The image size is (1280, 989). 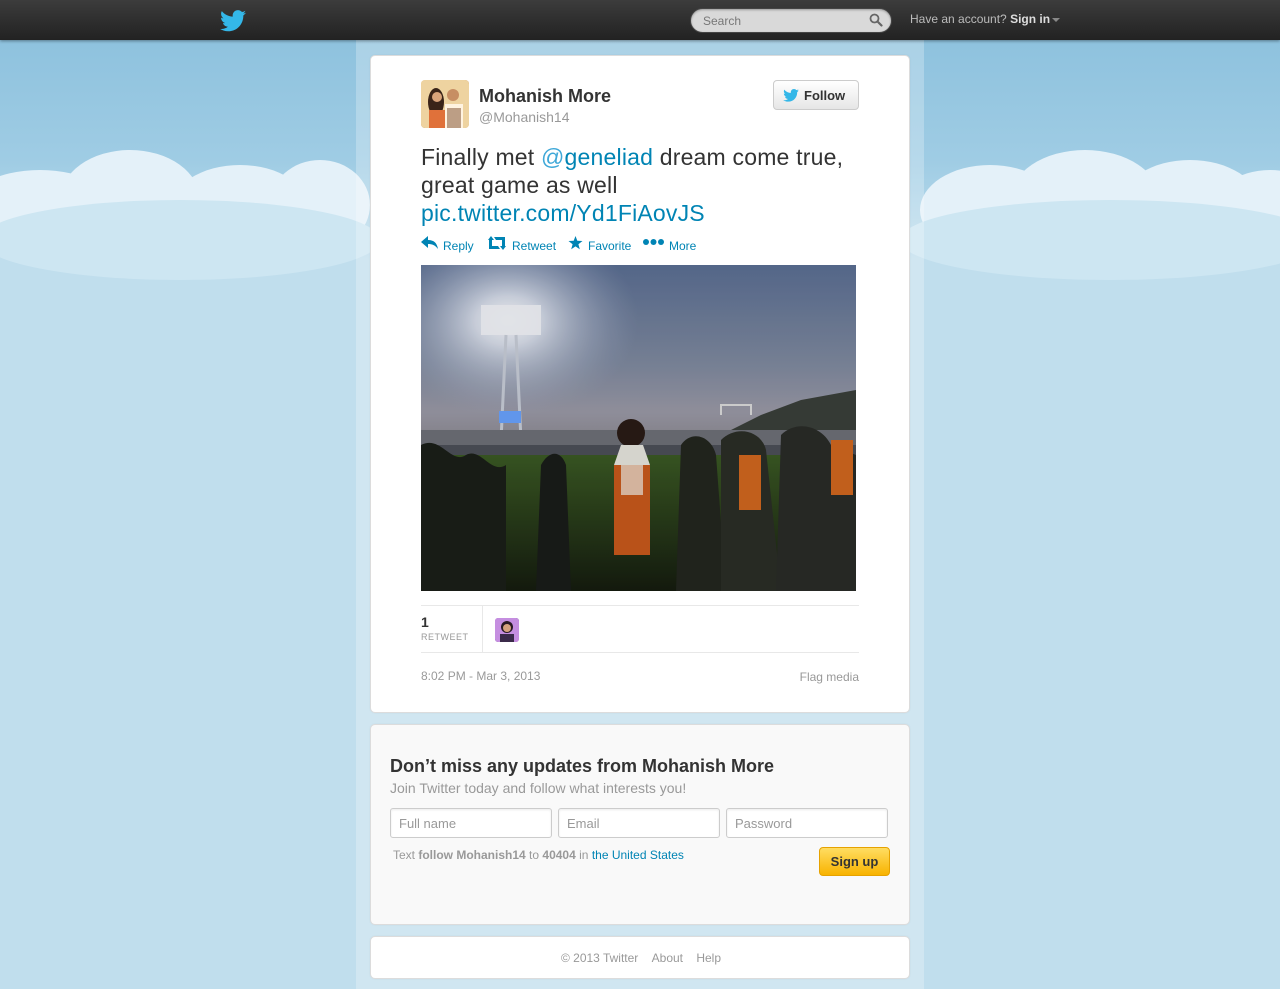 I want to click on star-icon, so click(x=575, y=243).